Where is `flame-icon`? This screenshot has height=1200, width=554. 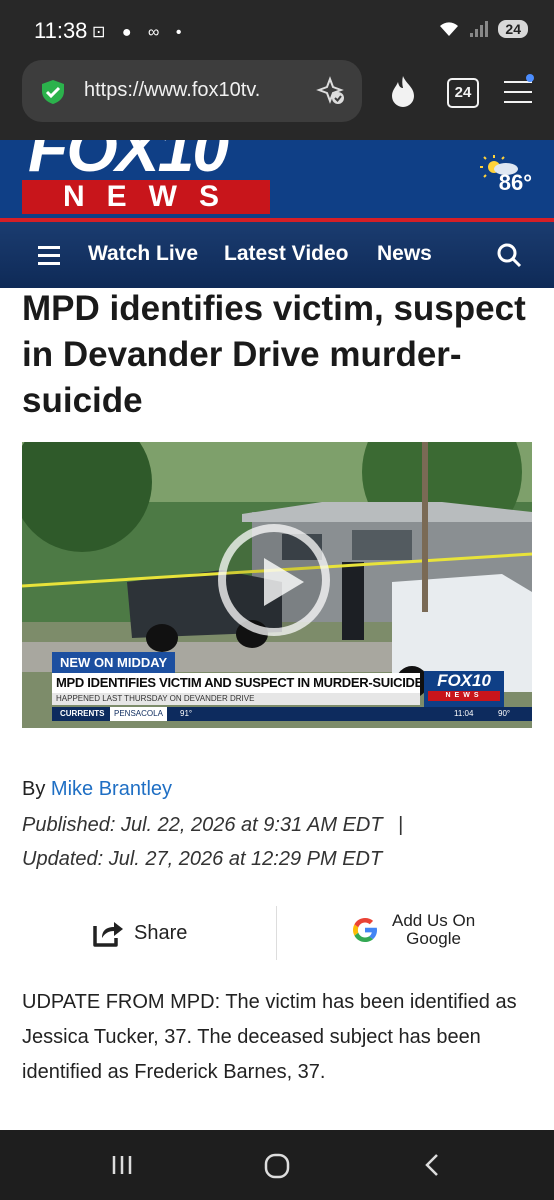
flame-icon is located at coordinates (403, 91).